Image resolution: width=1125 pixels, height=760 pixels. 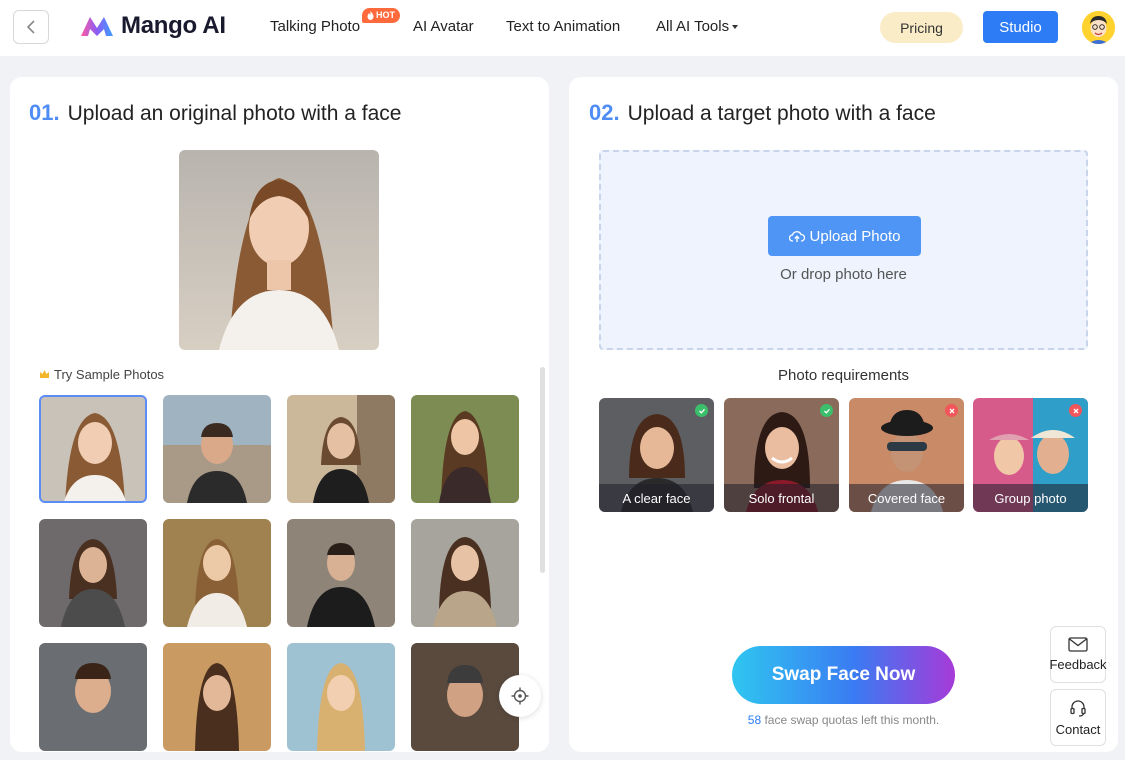 I want to click on nav-all-ai-tools: All AI Tools, so click(x=697, y=26).